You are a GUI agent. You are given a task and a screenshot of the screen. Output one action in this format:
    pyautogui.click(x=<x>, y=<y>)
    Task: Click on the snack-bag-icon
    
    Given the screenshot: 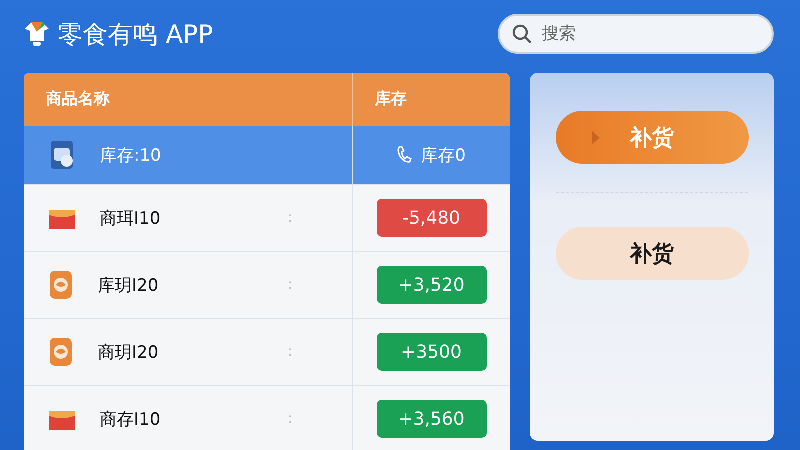 What is the action you would take?
    pyautogui.click(x=62, y=155)
    